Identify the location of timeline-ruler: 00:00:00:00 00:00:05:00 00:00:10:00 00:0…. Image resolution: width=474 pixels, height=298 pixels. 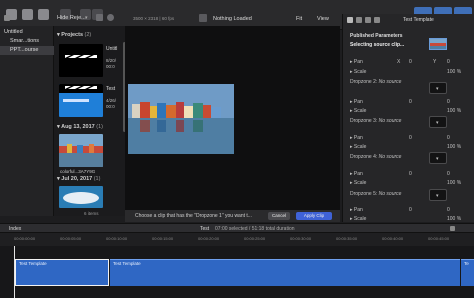
(237, 239).